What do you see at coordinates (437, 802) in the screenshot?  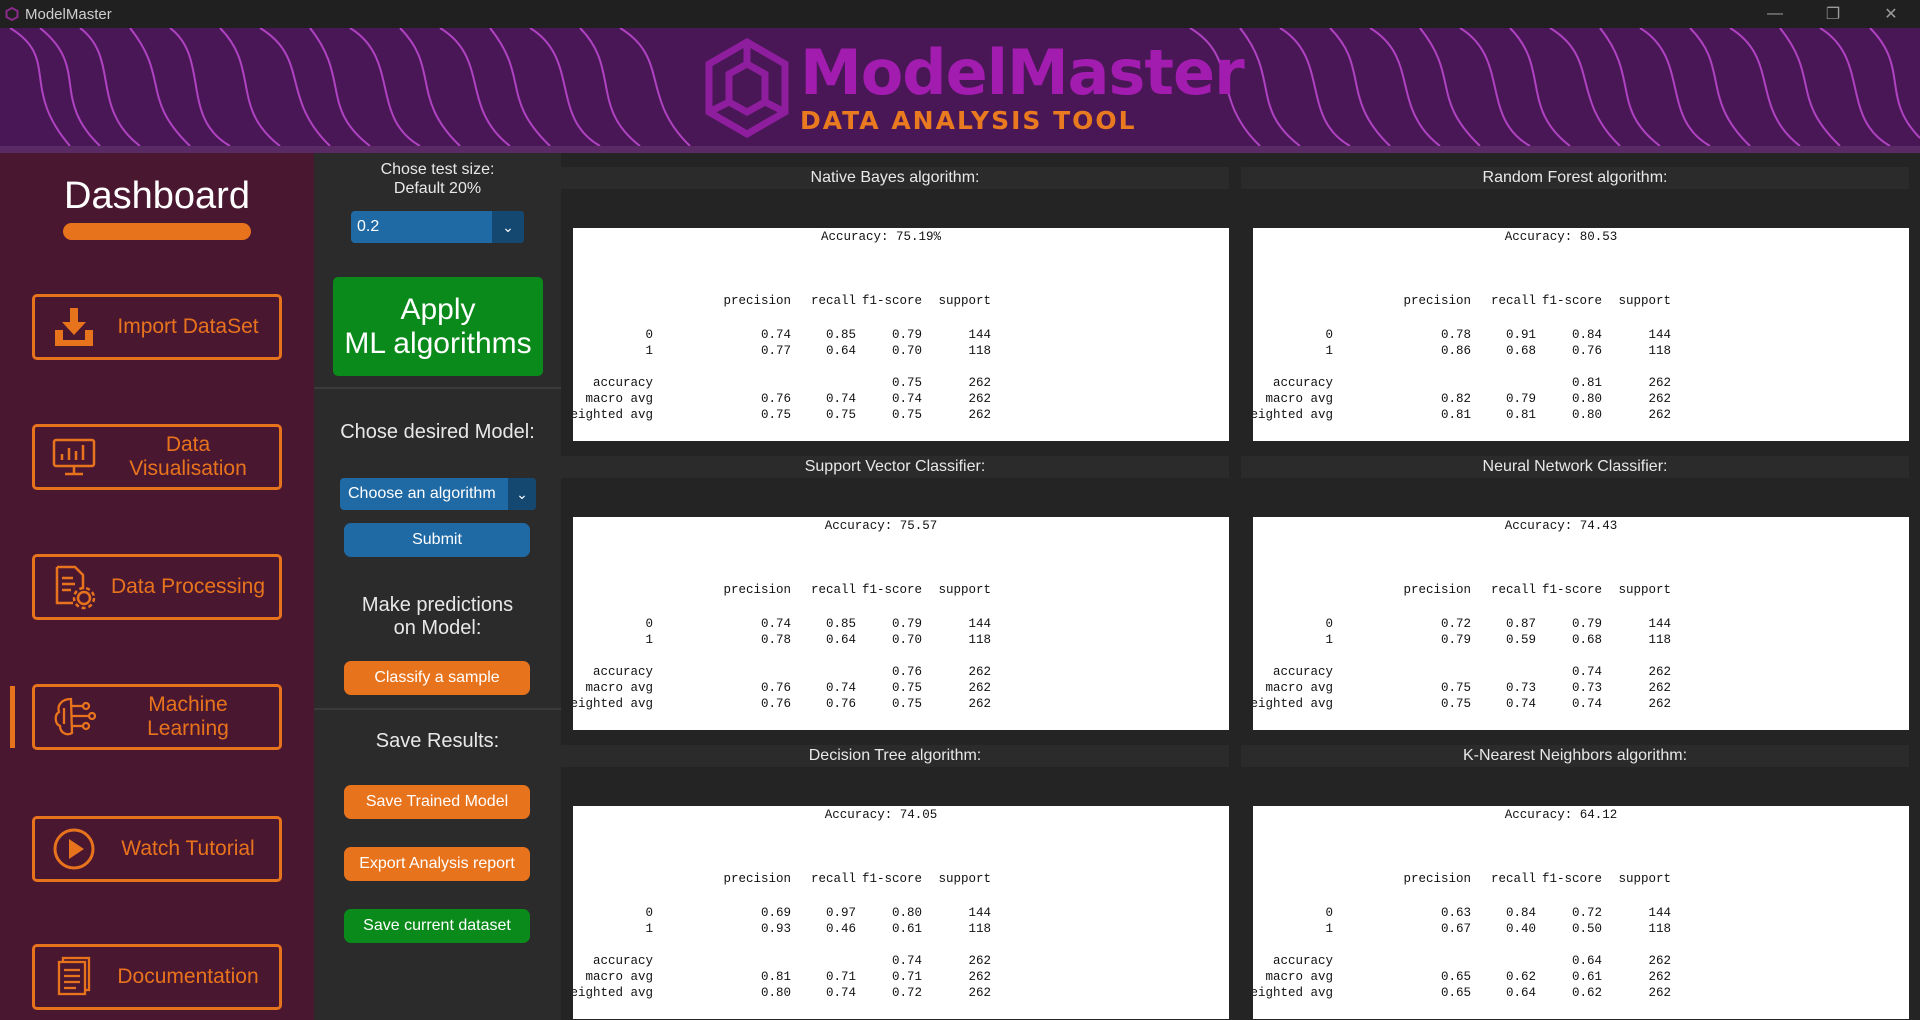 I see `save-trained-model-button: Save Trained Model` at bounding box center [437, 802].